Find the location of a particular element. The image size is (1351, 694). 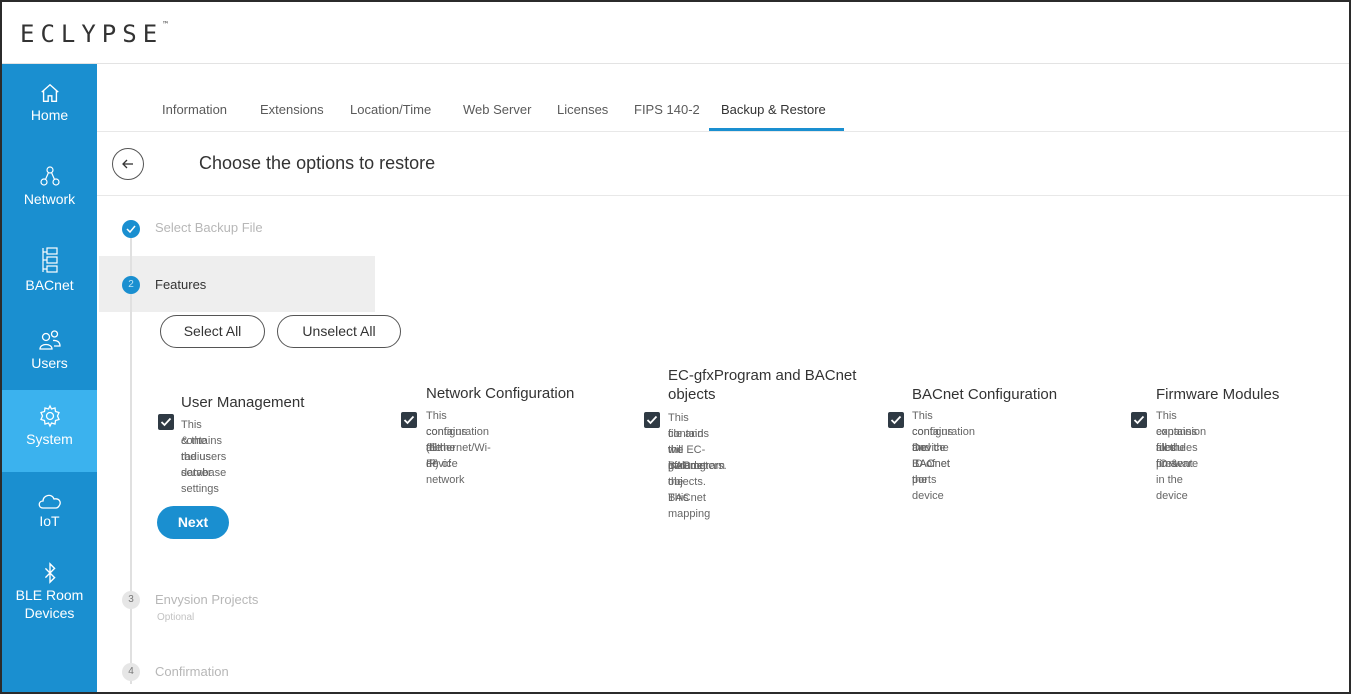

step-2-label: Features is located at coordinates (181, 284).